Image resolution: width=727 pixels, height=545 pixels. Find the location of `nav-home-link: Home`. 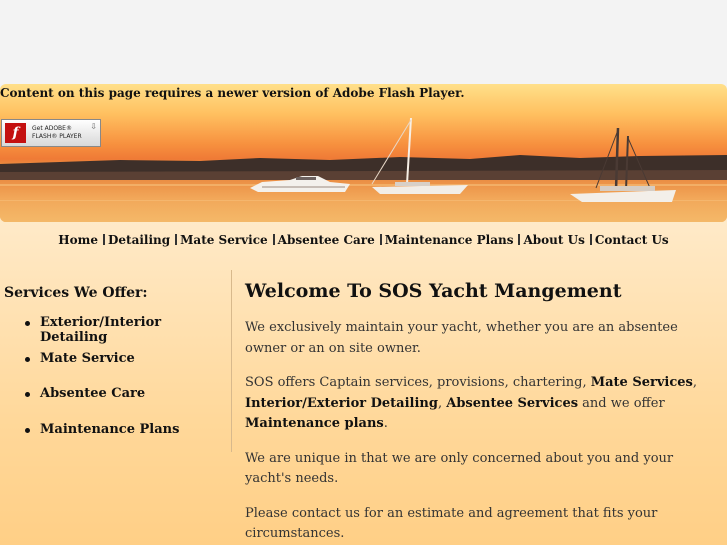

nav-home-link: Home is located at coordinates (78, 240).